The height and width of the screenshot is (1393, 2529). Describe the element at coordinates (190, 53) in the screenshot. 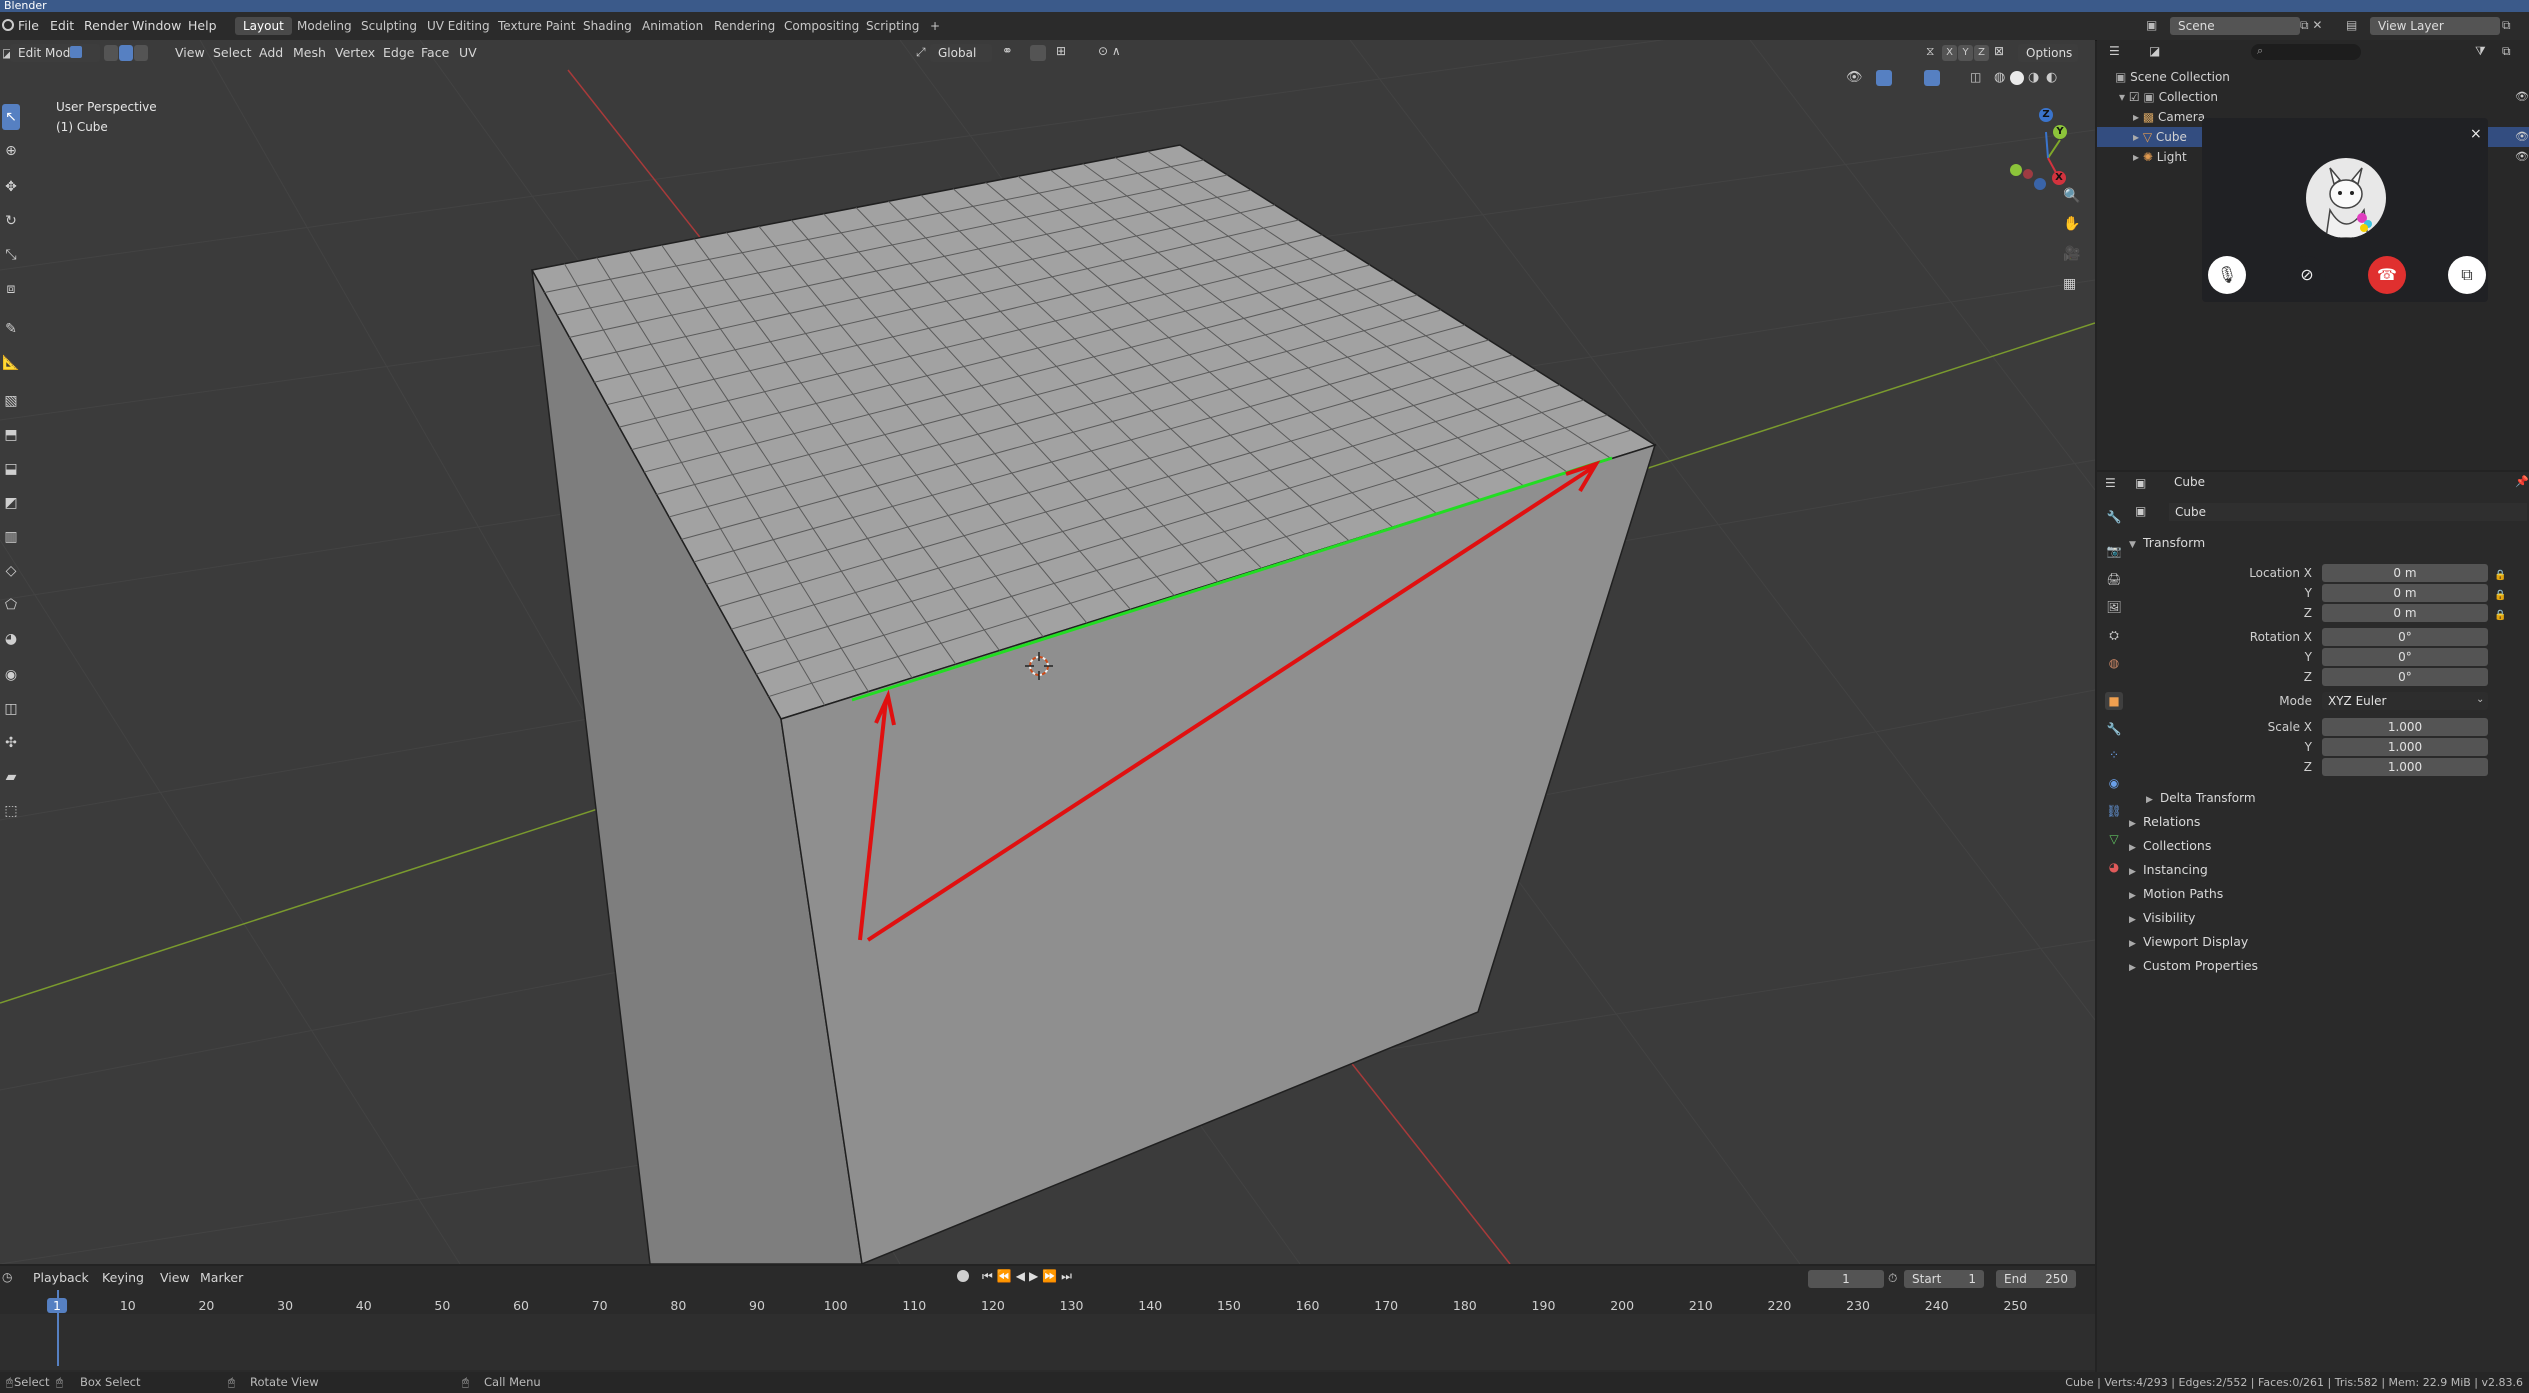

I see `menu-view: View` at that location.